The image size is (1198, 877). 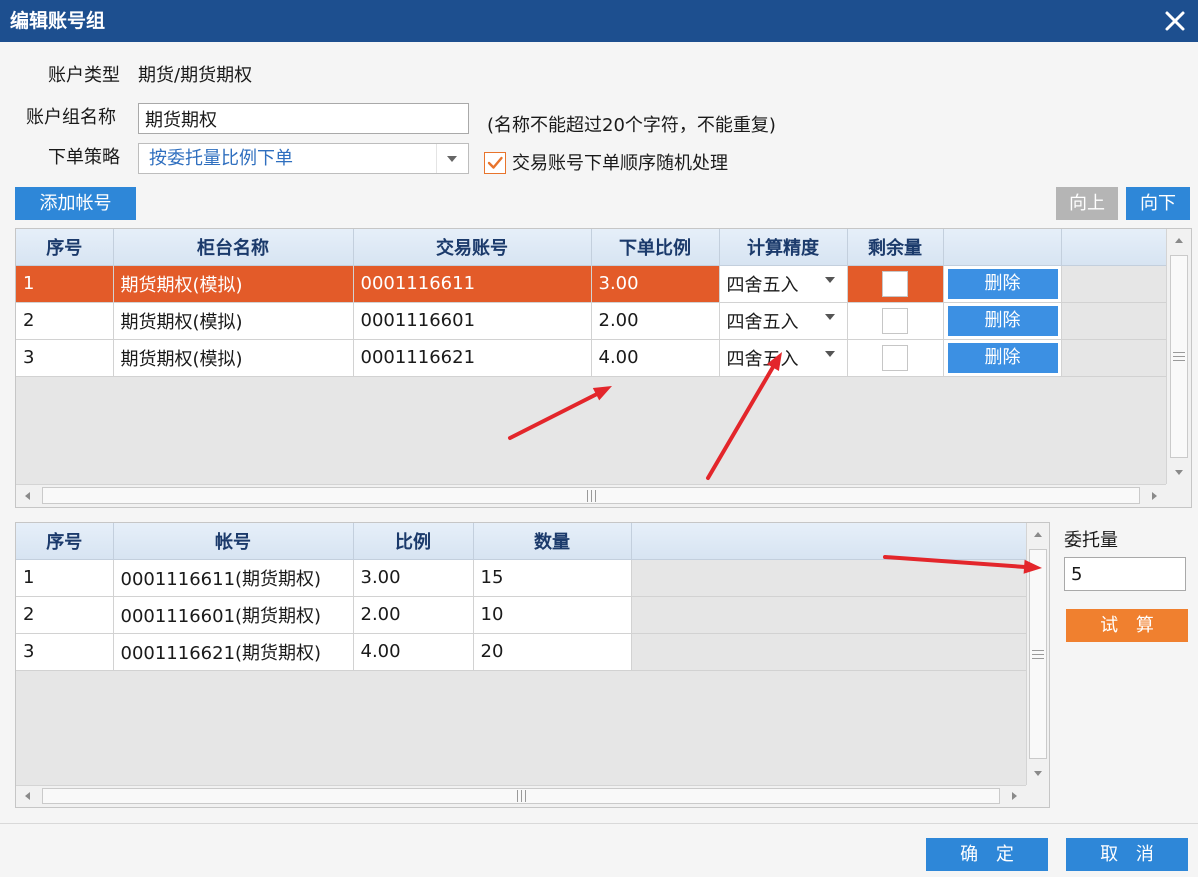 I want to click on strategy-selected-value: 按委托量比例下单, so click(x=221, y=158).